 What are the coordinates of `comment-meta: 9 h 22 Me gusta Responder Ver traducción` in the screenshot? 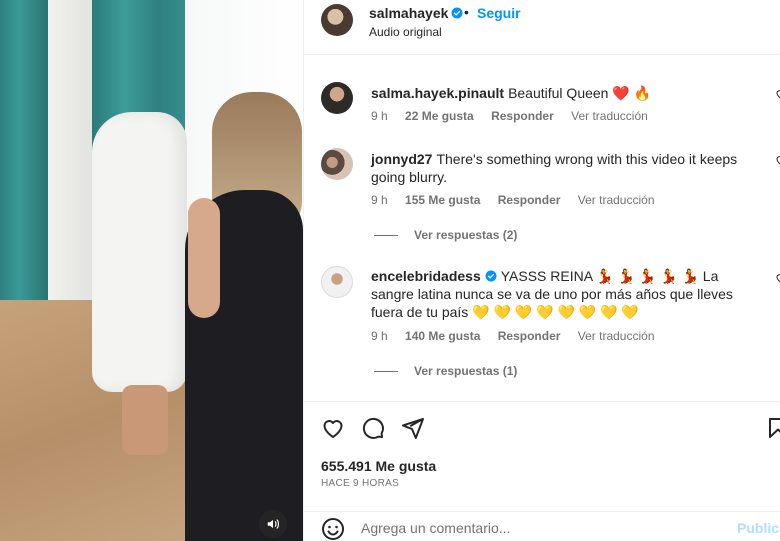 It's located at (516, 116).